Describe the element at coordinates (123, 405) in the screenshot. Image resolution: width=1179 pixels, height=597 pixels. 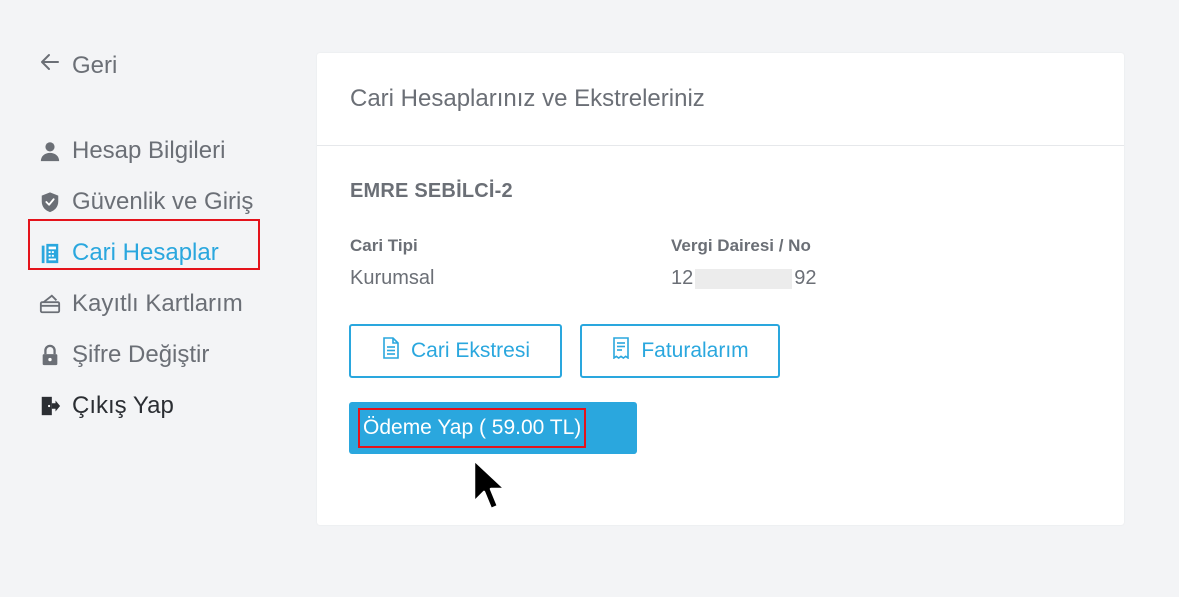
I see `sidebar-item-label: Çıkış Yap` at that location.